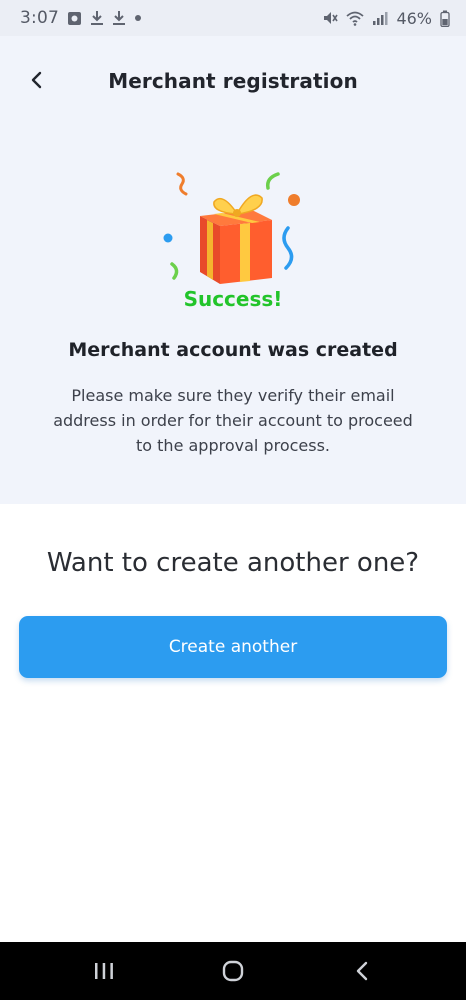 The width and height of the screenshot is (466, 1000). I want to click on chevron-left-icon, so click(36, 80).